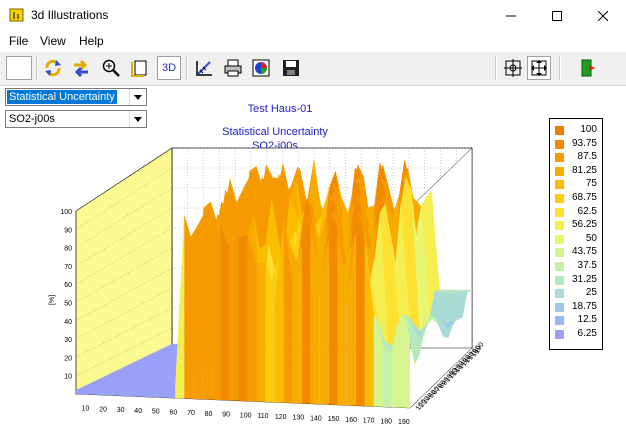 The width and height of the screenshot is (626, 428). I want to click on blank-toggle-button, so click(19, 68).